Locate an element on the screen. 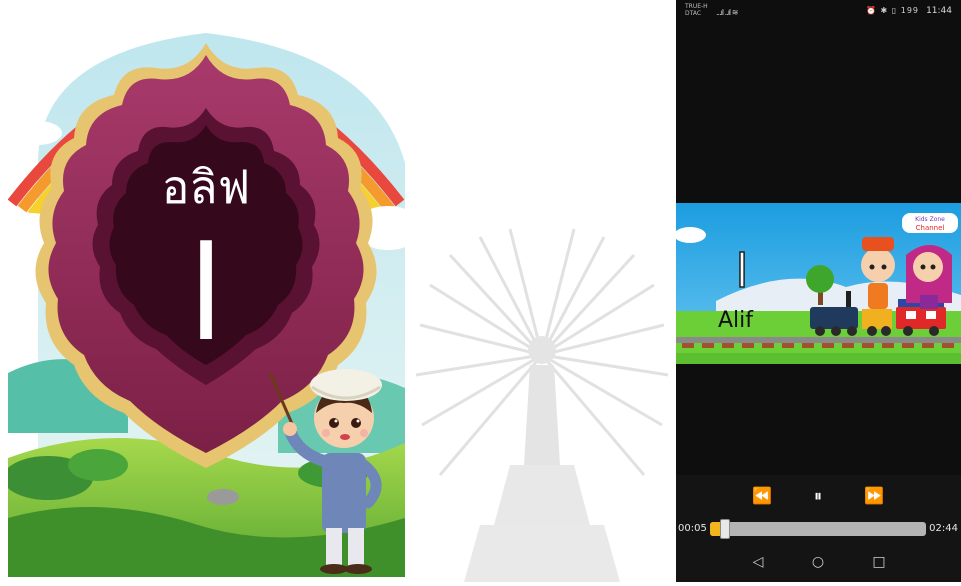 This screenshot has height=586, width=961. pause-button: ⏸ is located at coordinates (818, 496).